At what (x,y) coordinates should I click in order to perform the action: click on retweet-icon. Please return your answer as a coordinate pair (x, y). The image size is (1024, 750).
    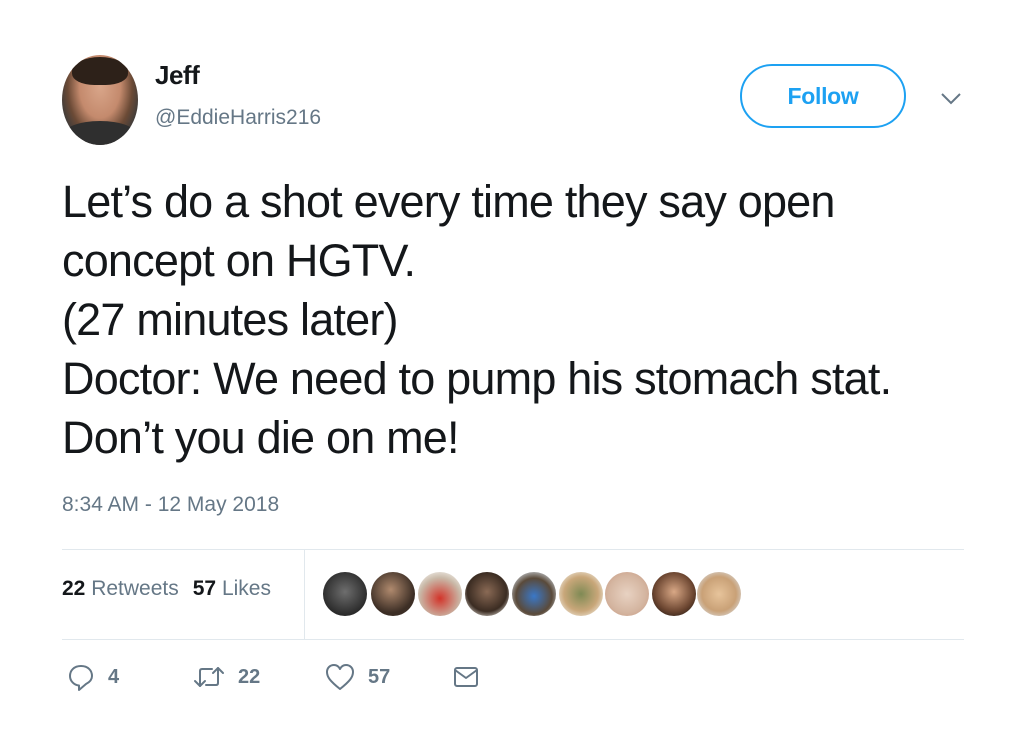
    Looking at the image, I should click on (209, 677).